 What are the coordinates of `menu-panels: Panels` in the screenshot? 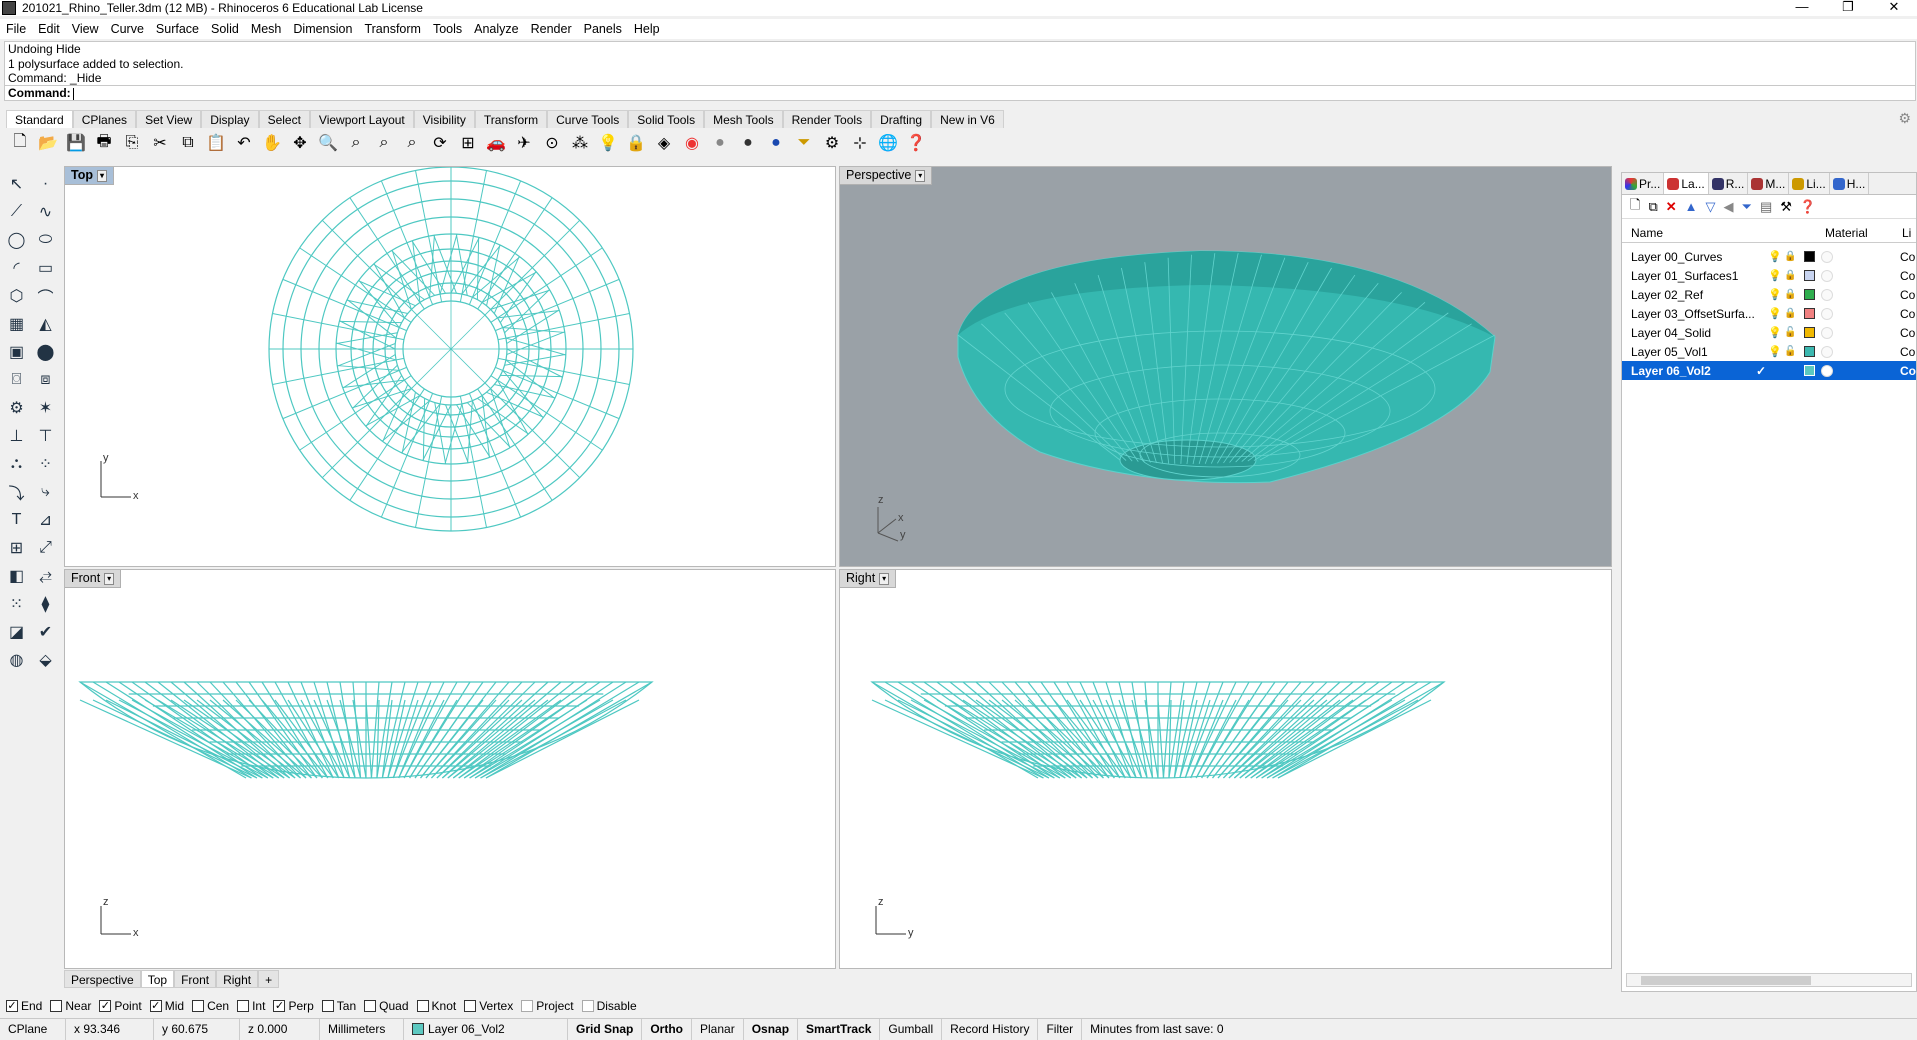 It's located at (603, 29).